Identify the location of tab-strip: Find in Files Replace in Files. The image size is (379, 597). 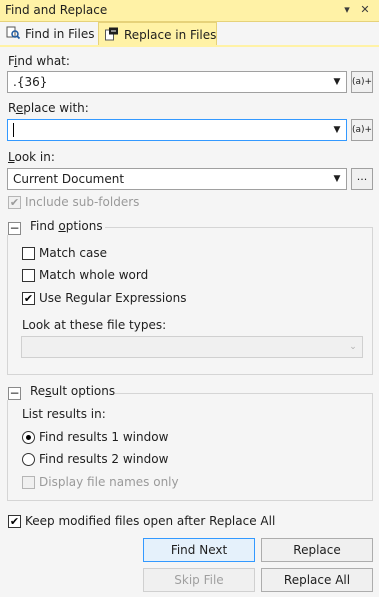
(189, 34).